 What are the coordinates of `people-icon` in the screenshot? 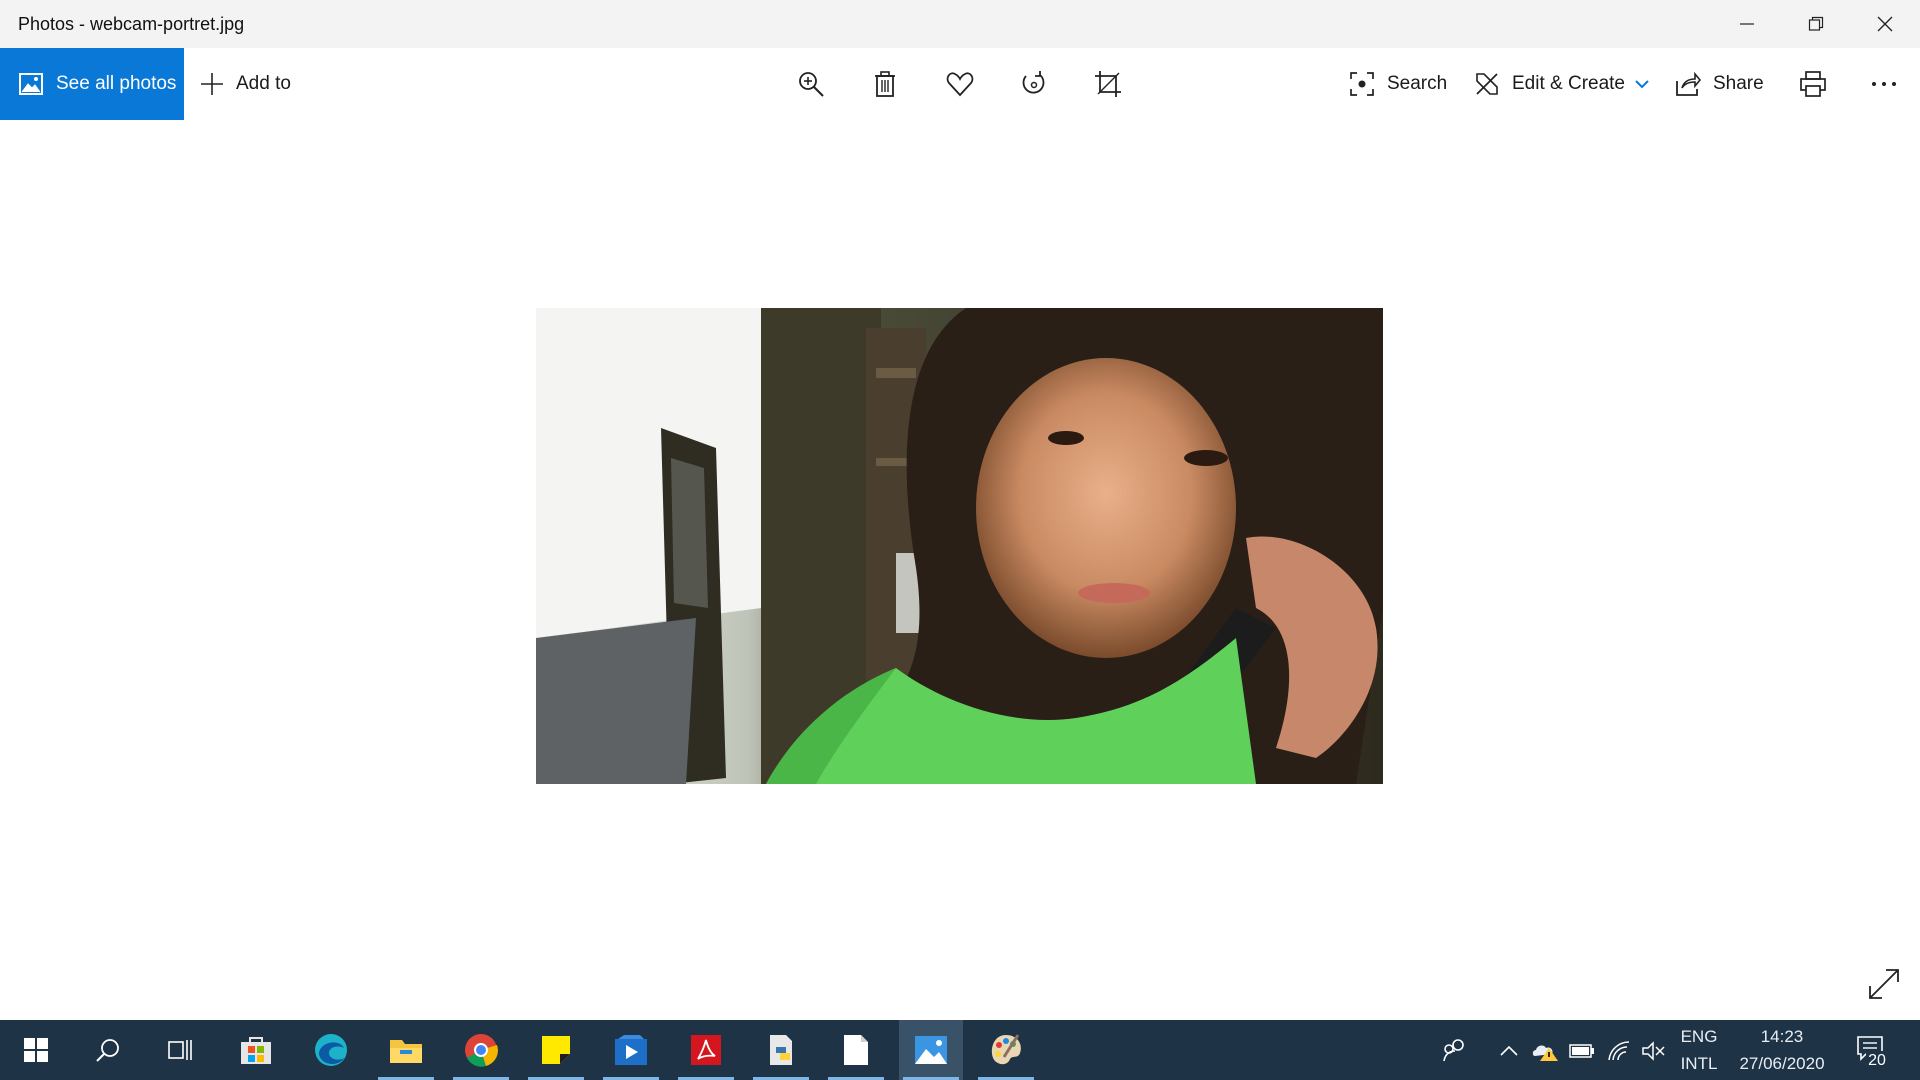 It's located at (1453, 1050).